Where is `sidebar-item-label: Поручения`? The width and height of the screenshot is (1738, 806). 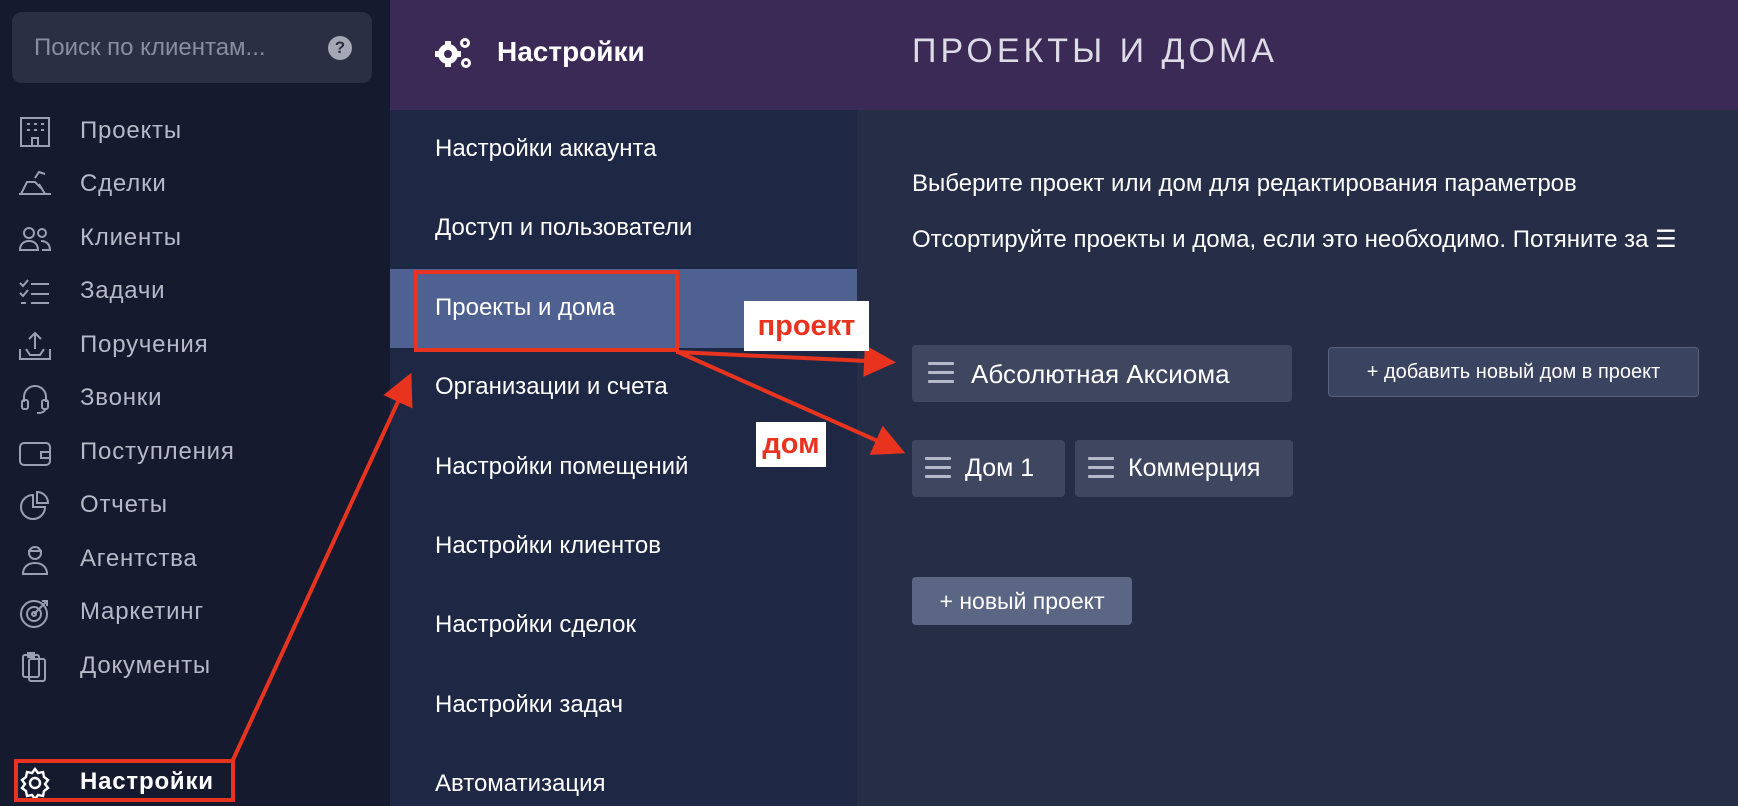
sidebar-item-label: Поручения is located at coordinates (144, 344).